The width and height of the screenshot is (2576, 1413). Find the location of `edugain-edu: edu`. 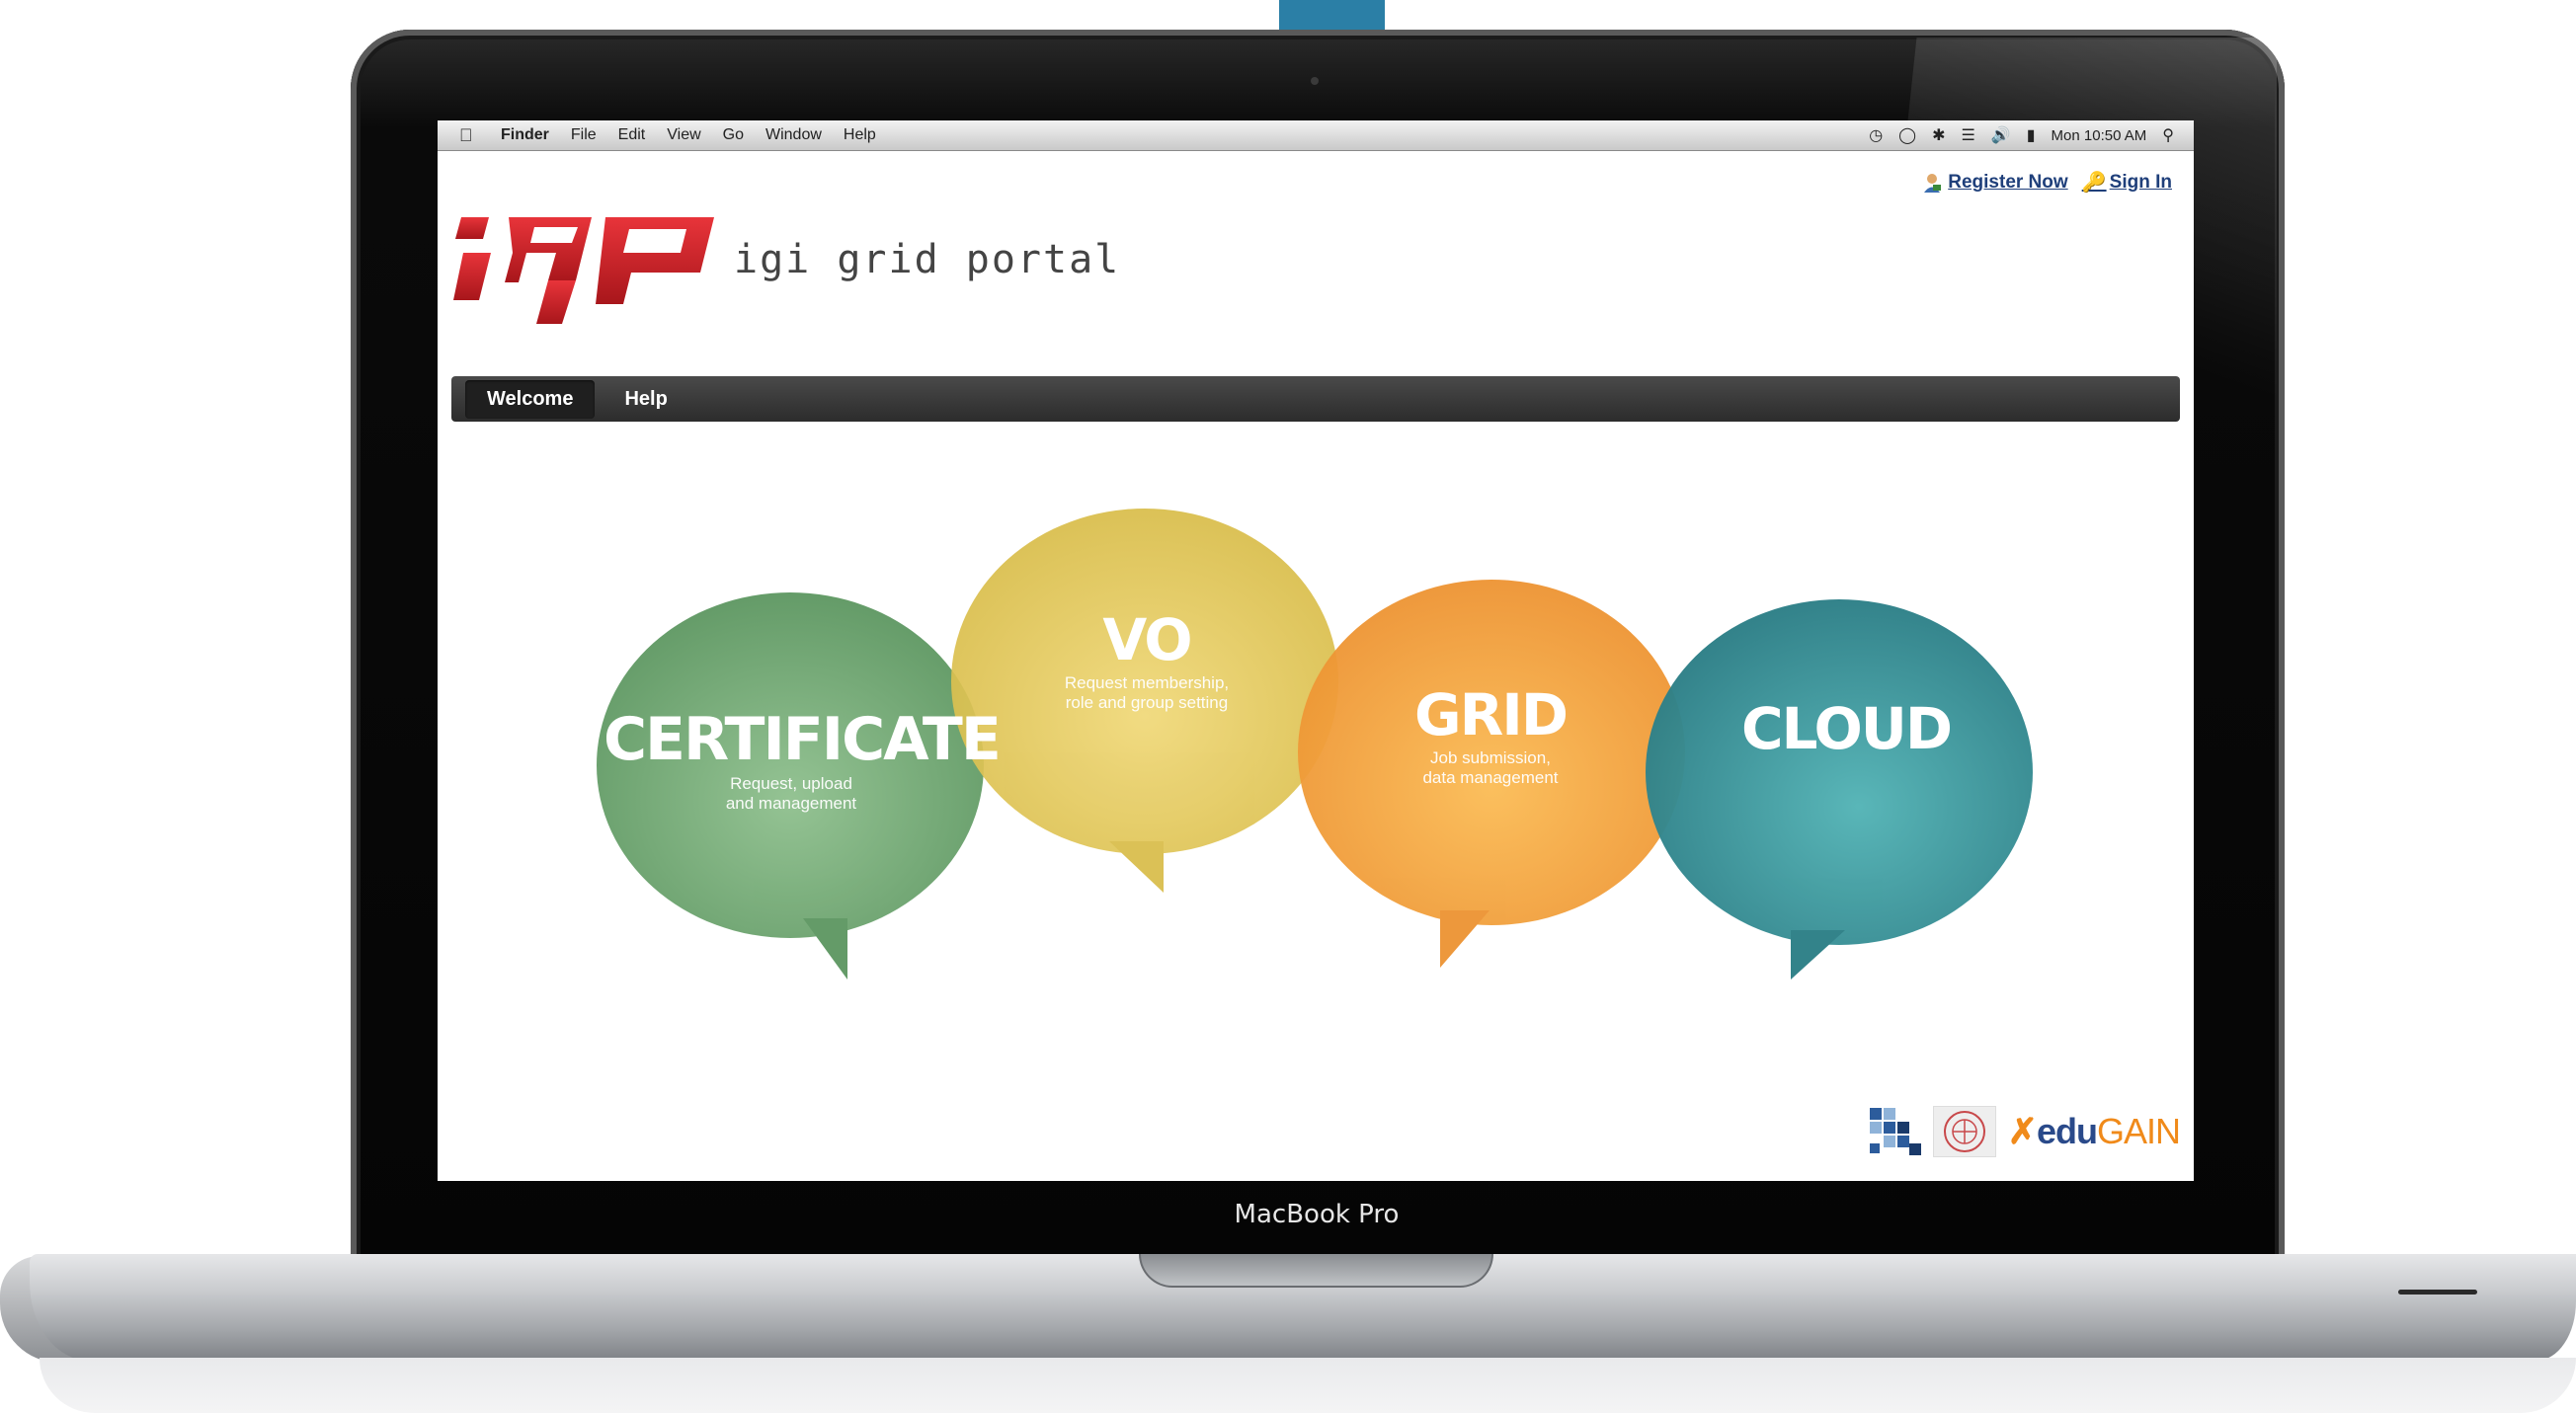

edugain-edu: edu is located at coordinates (2067, 1131).